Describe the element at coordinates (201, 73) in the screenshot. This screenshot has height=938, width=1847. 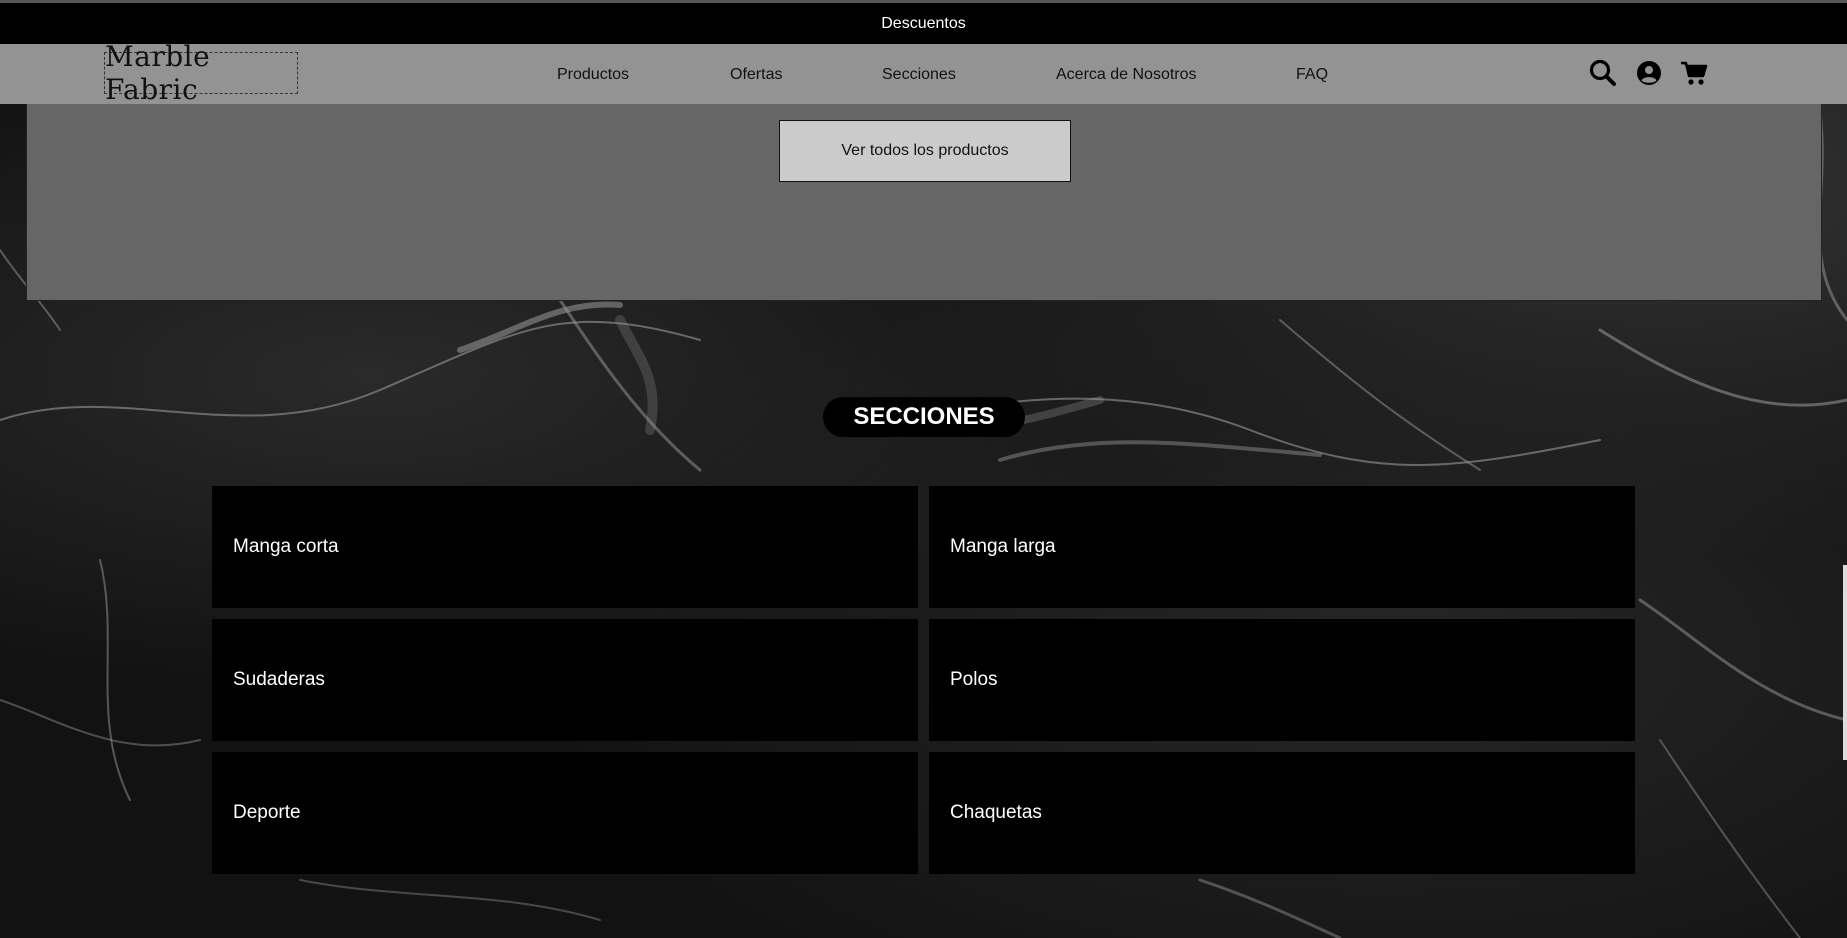
I see `logo: Marble Fabric` at that location.